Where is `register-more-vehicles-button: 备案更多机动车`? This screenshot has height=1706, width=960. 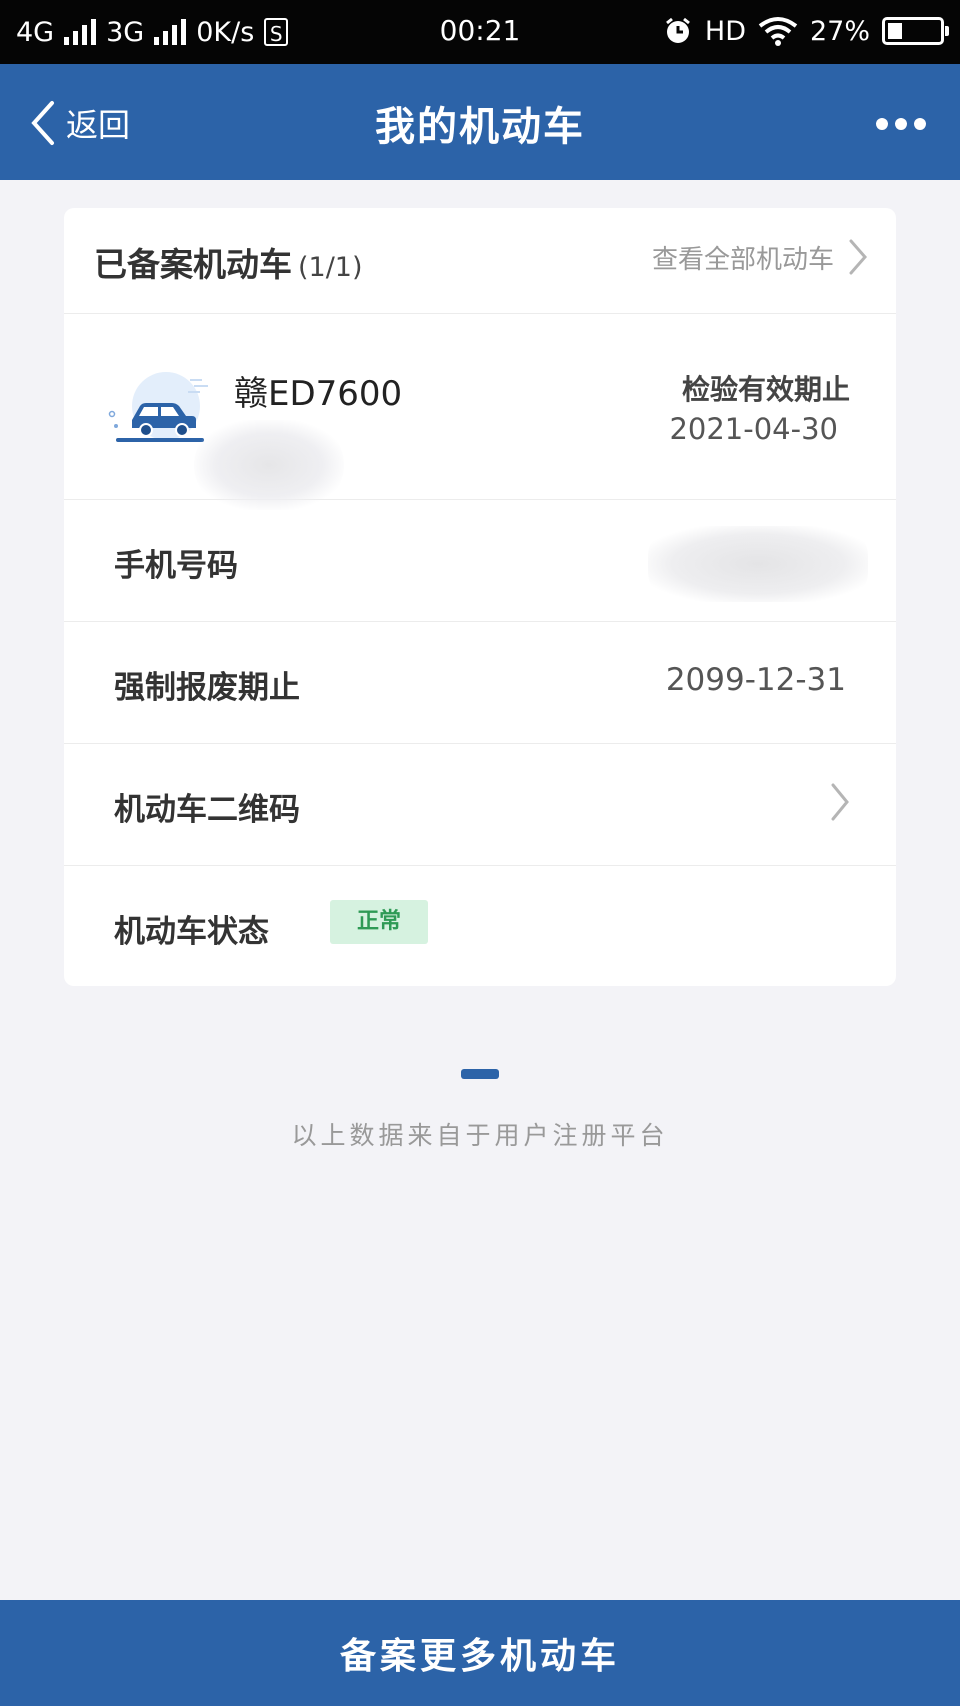 register-more-vehicles-button: 备案更多机动车 is located at coordinates (480, 1653).